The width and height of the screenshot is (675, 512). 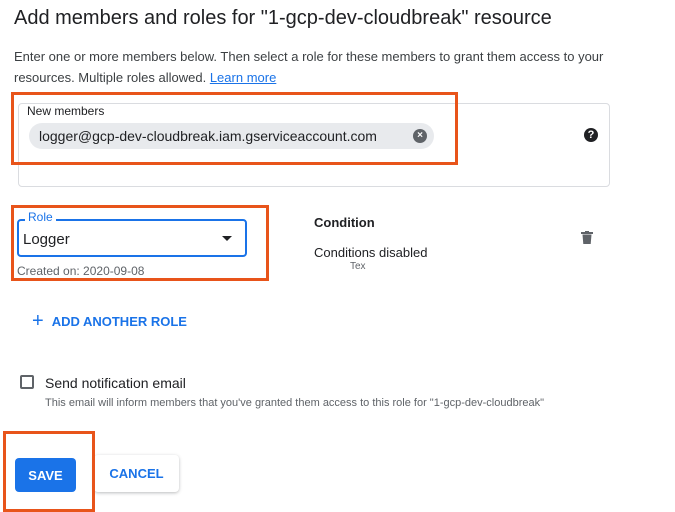 I want to click on learn-more-link: Learn more, so click(x=243, y=77).